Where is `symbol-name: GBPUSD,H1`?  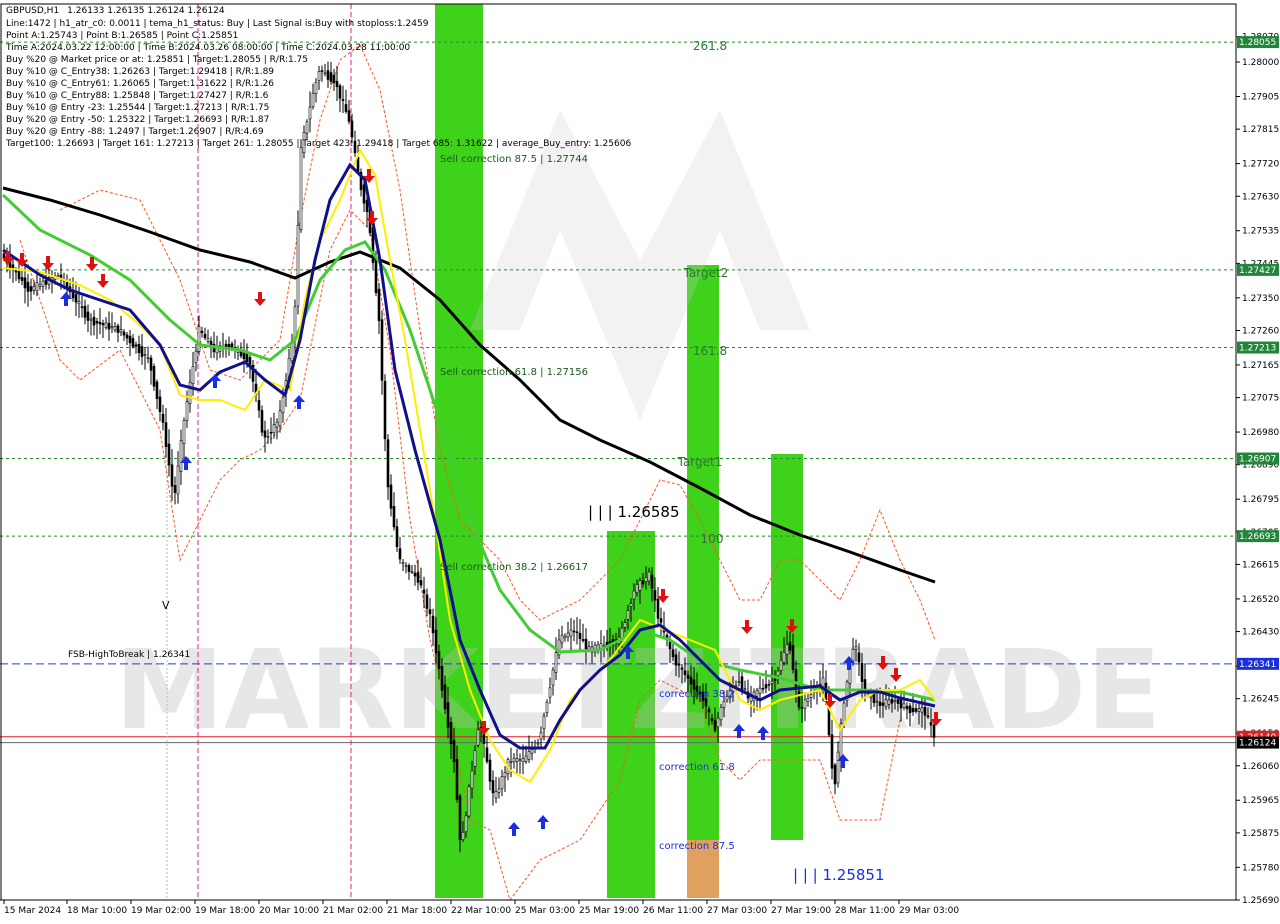 symbol-name: GBPUSD,H1 is located at coordinates (32, 11).